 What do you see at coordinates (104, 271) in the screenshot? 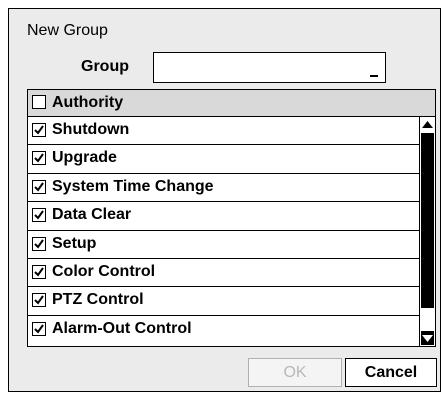
I see `authority-item-label: Color Control` at bounding box center [104, 271].